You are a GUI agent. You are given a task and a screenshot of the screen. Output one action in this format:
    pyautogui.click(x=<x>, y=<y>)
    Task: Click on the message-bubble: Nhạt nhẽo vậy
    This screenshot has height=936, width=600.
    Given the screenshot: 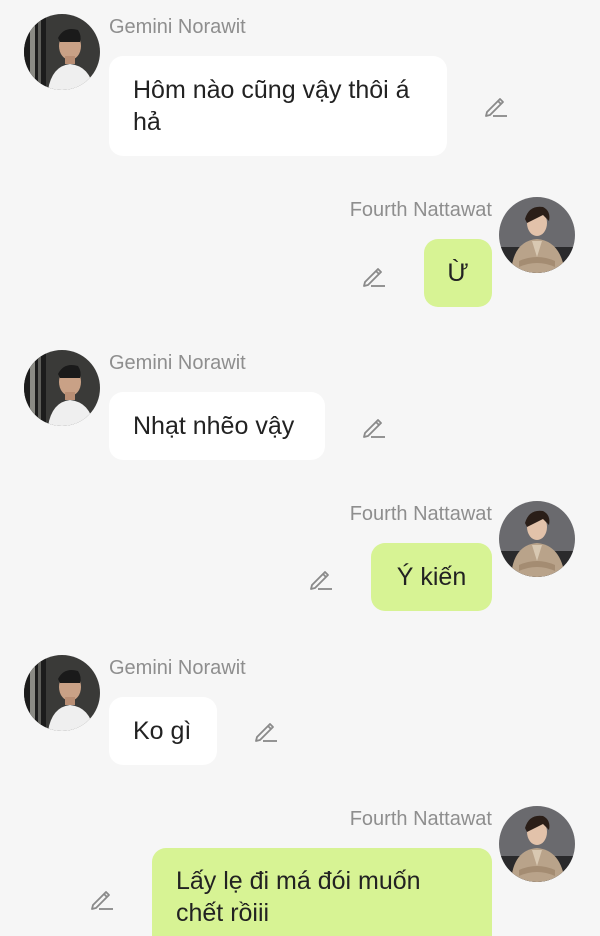 What is the action you would take?
    pyautogui.click(x=217, y=426)
    